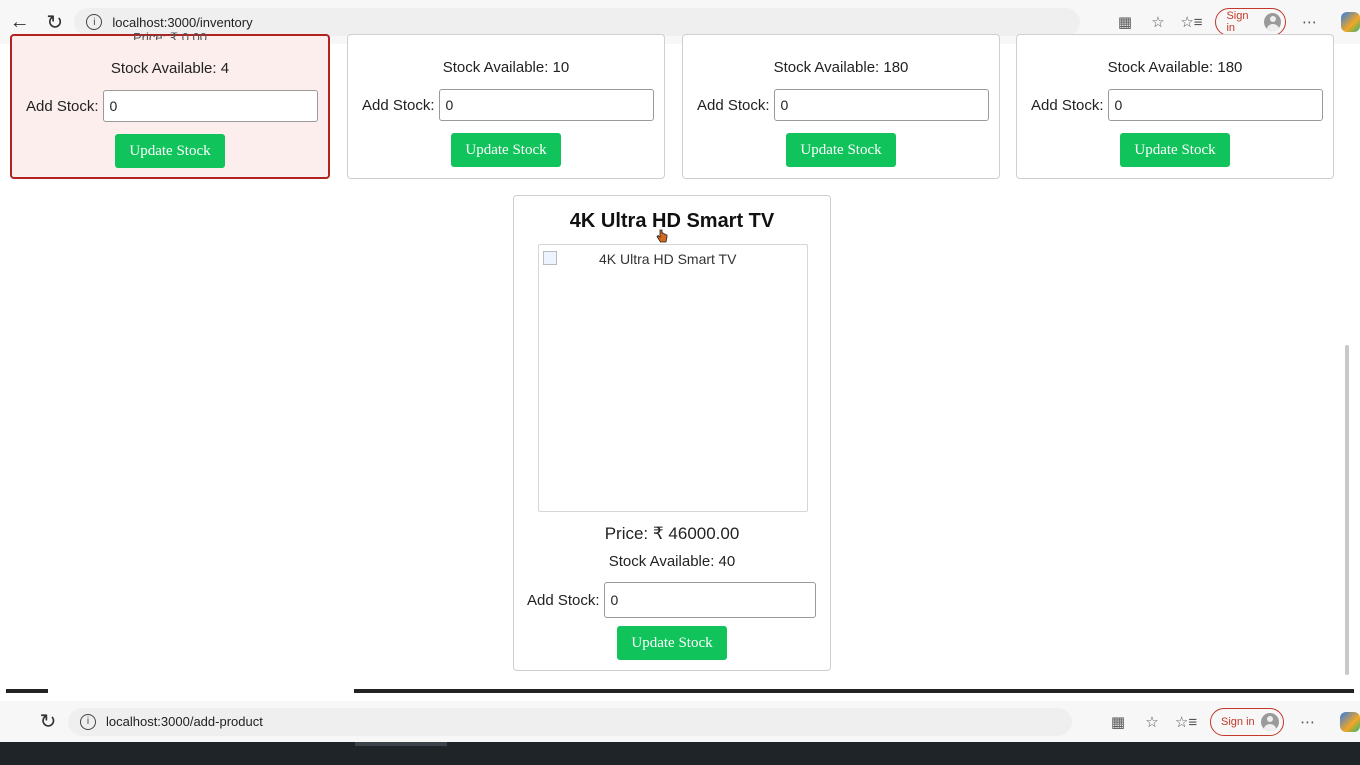 Image resolution: width=1360 pixels, height=765 pixels. I want to click on product-price: Price: ₹ 46000.00, so click(672, 533).